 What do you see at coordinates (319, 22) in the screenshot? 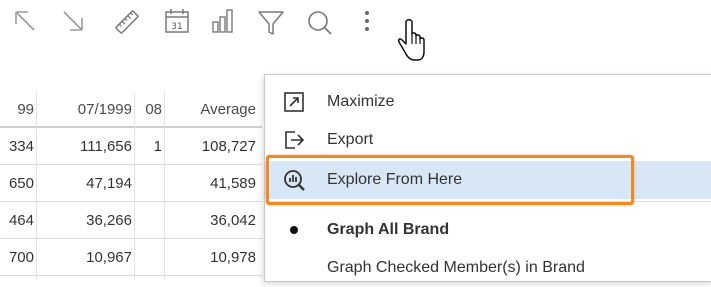
I see `search-icon` at bounding box center [319, 22].